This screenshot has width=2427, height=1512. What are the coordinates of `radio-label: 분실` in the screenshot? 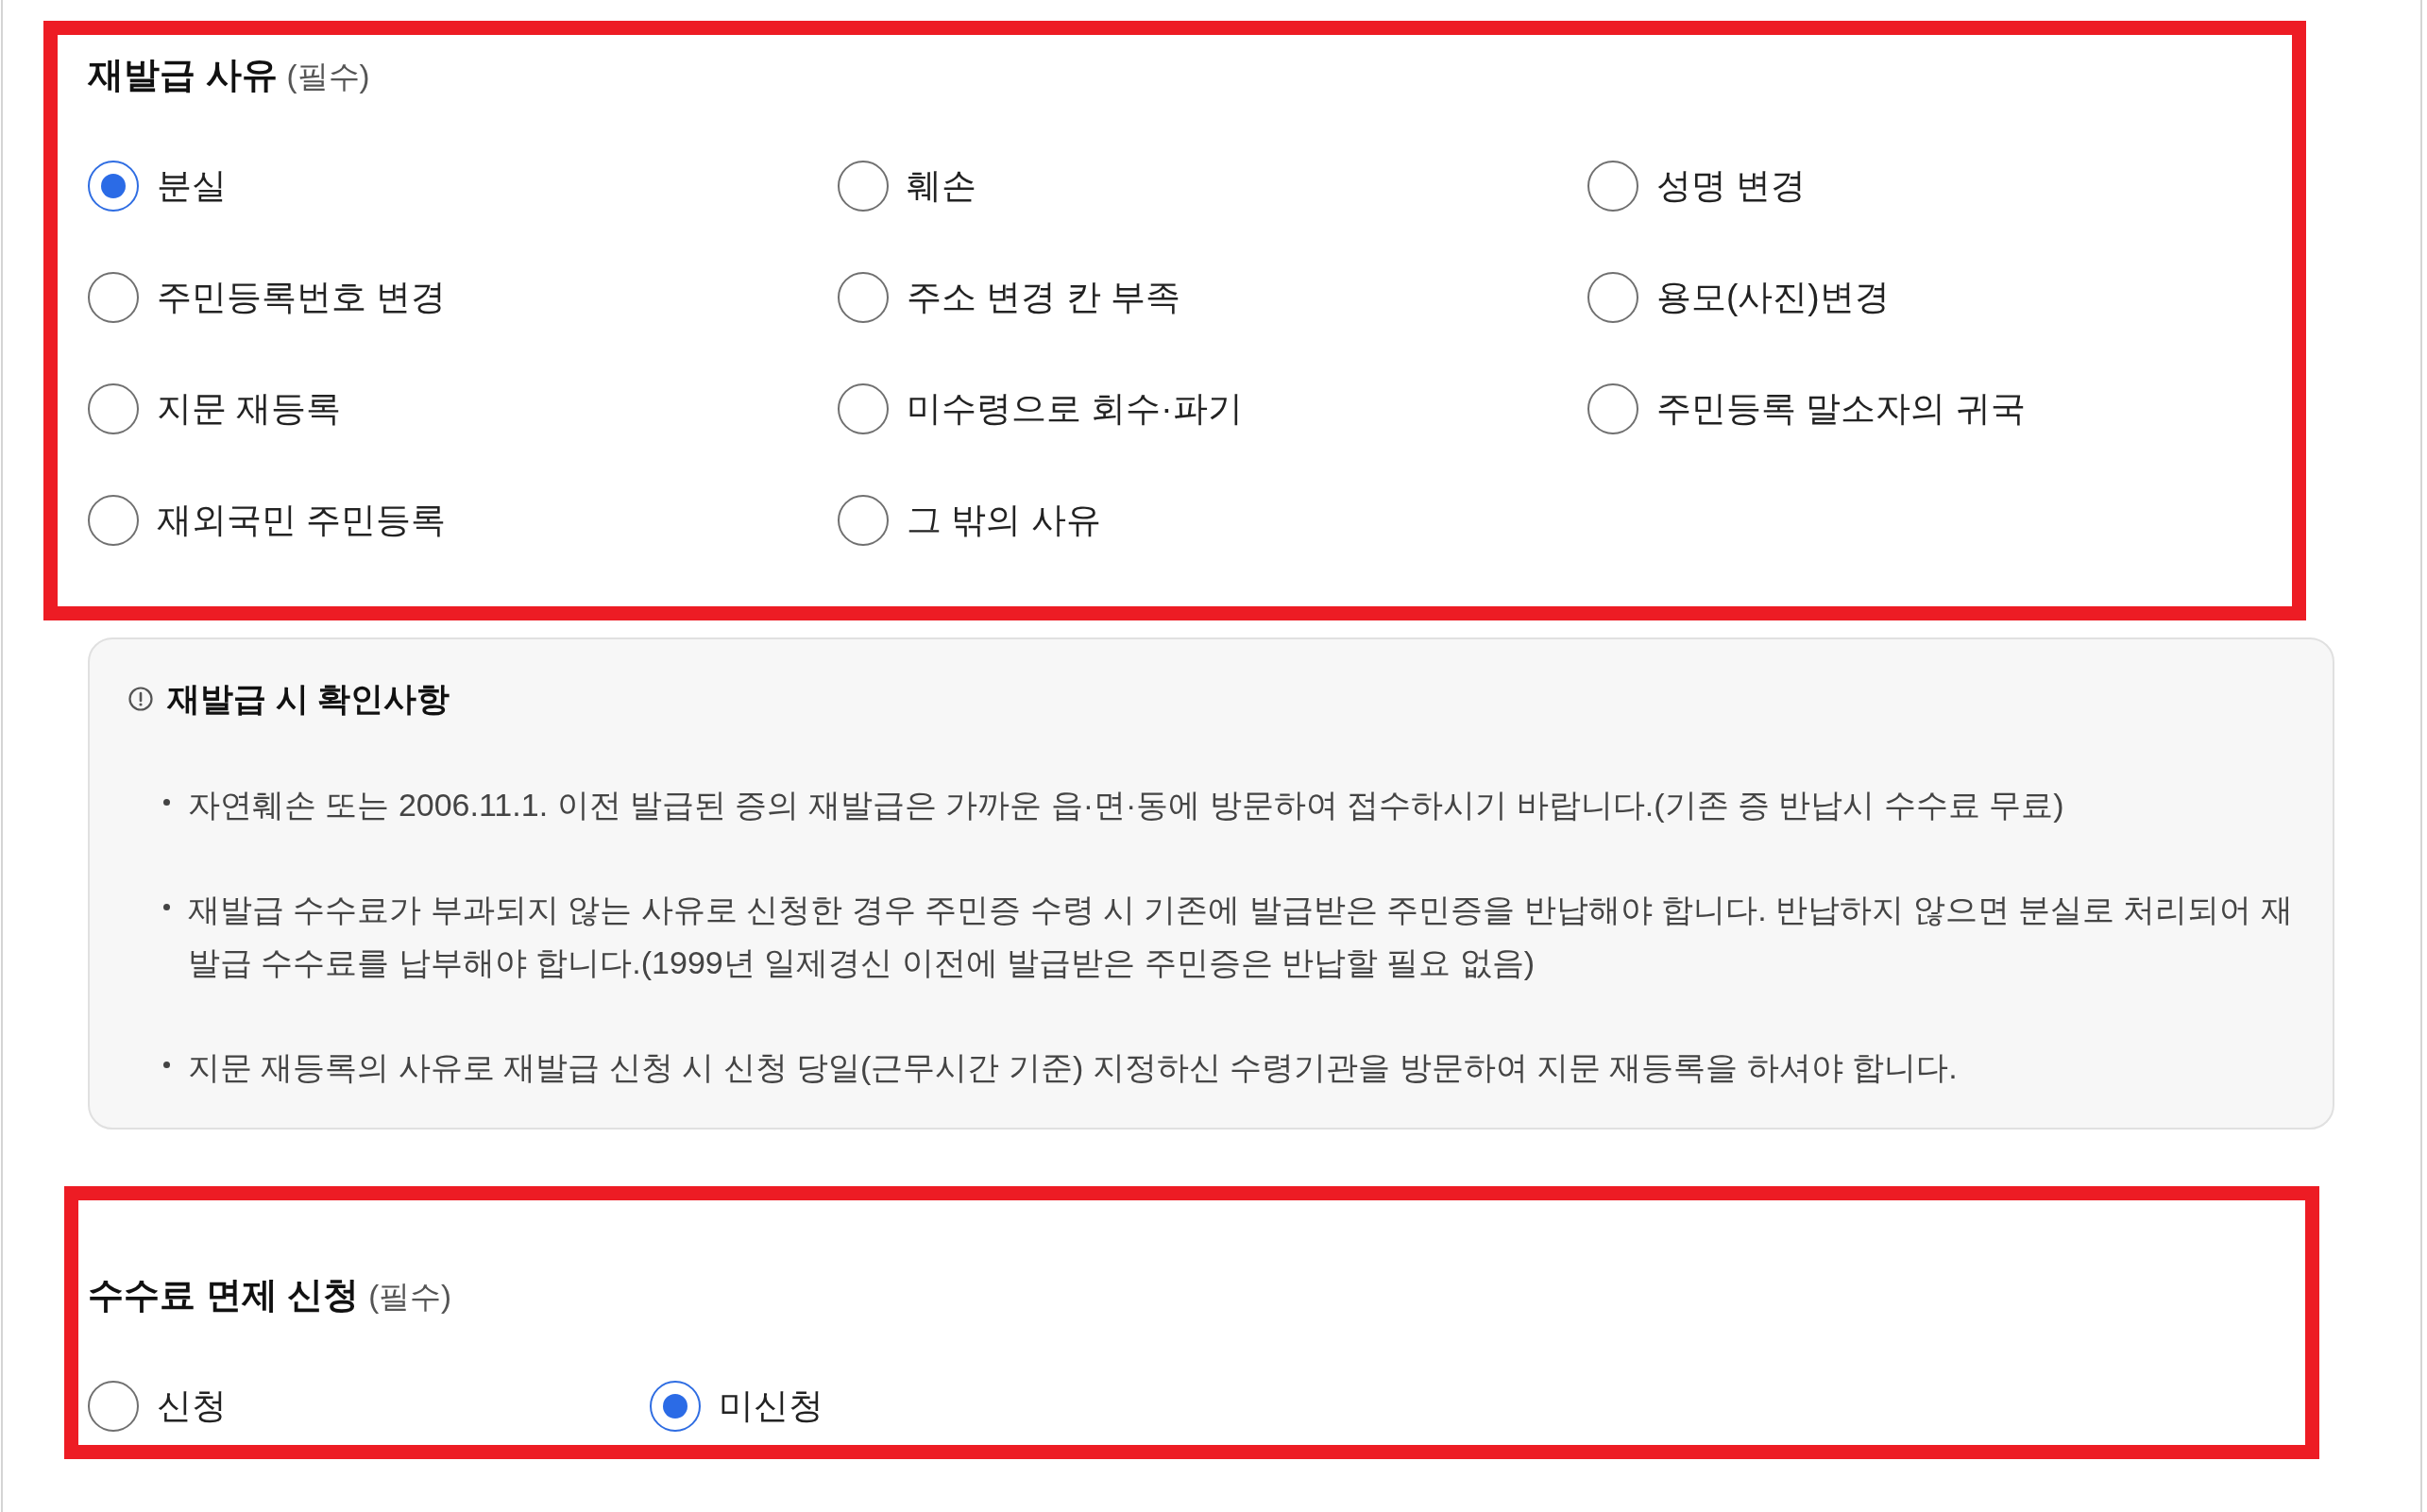 It's located at (192, 186).